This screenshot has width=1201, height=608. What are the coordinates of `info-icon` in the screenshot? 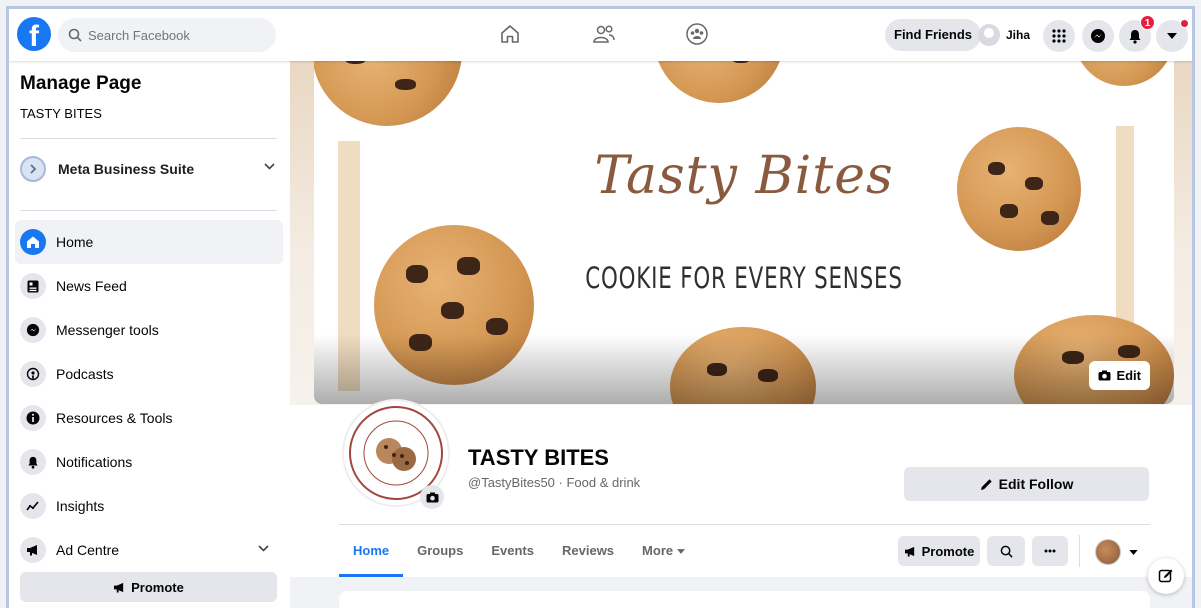 It's located at (33, 418).